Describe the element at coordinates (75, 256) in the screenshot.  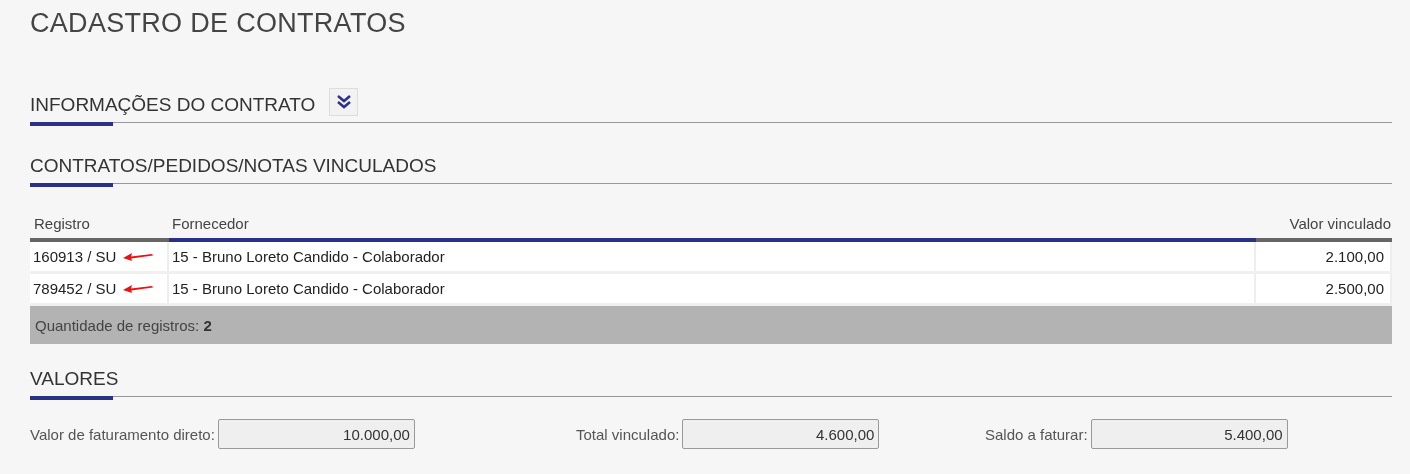
I see `table-cell: 160913 / SU` at that location.